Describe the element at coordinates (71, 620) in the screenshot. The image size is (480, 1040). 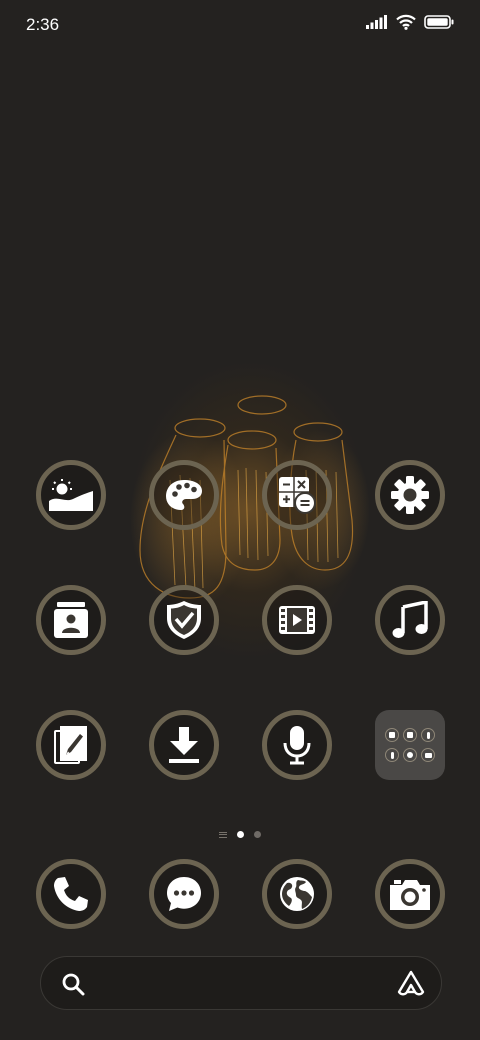
I see `contacts-icon` at that location.